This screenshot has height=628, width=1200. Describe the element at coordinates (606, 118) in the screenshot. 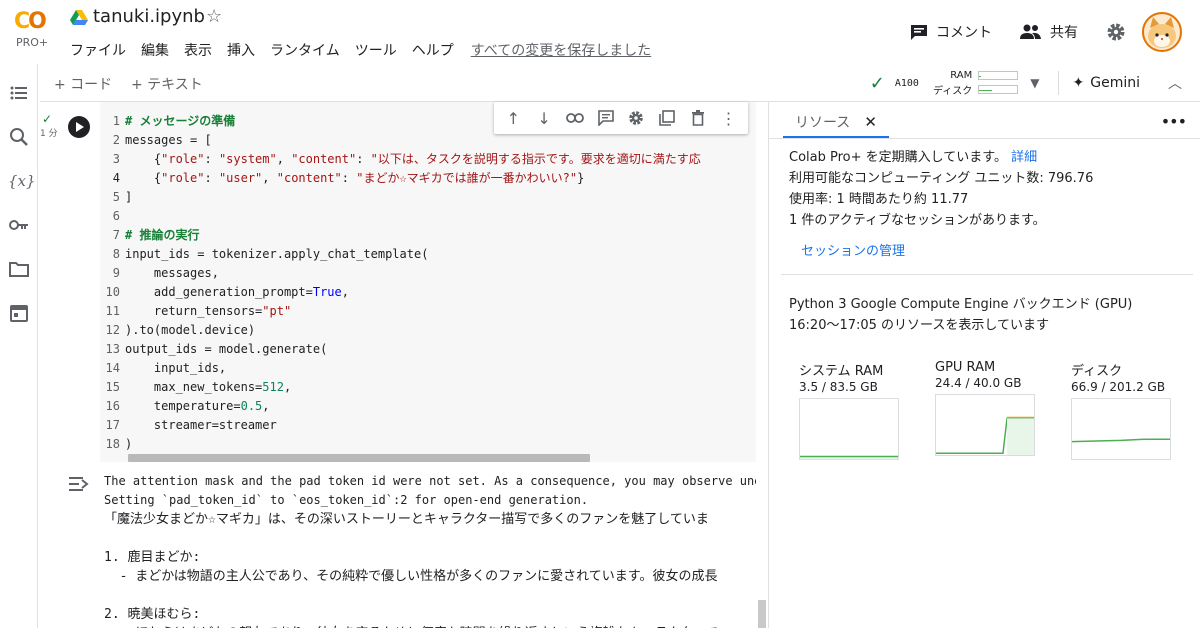

I see `comment-cell-icon` at that location.